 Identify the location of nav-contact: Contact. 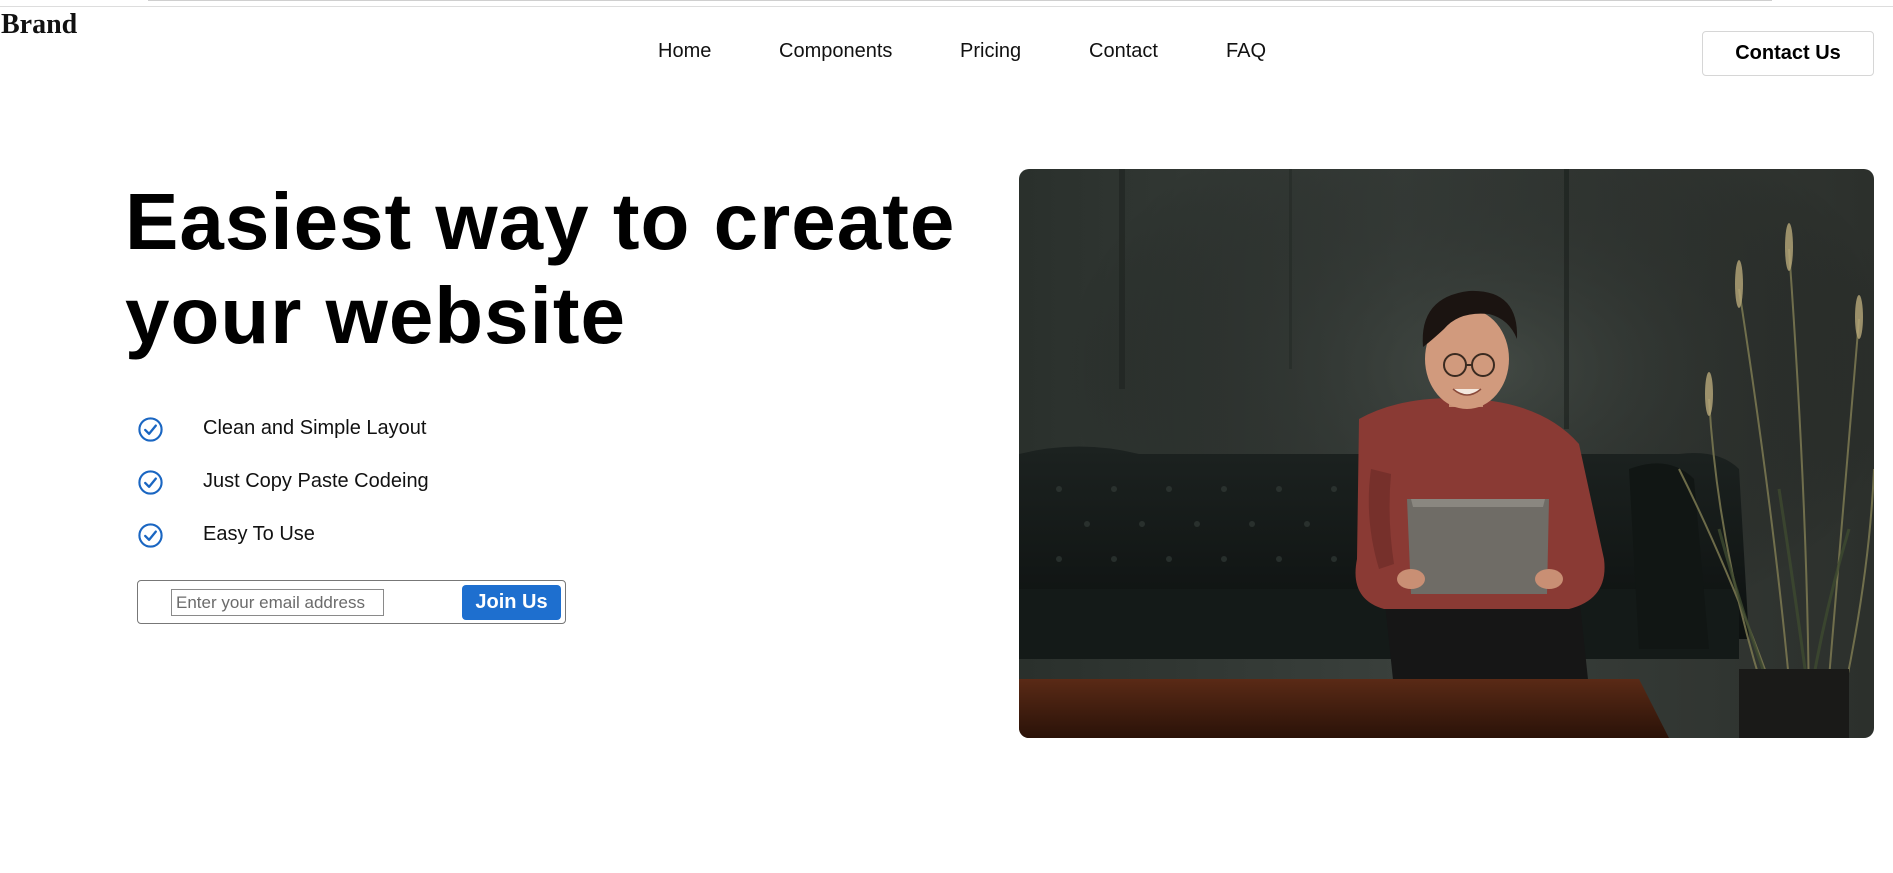
(1123, 51).